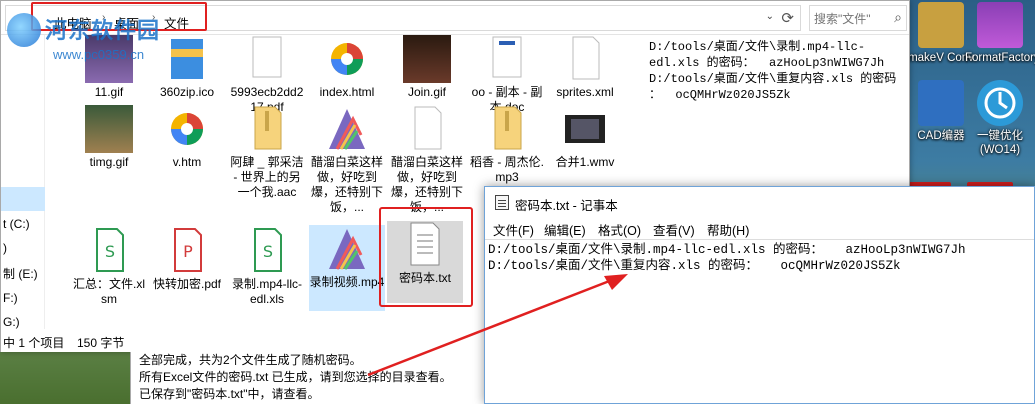 This screenshot has height=404, width=1035. What do you see at coordinates (566, 206) in the screenshot?
I see `notepad-title: 密码本.txt - 记事本` at bounding box center [566, 206].